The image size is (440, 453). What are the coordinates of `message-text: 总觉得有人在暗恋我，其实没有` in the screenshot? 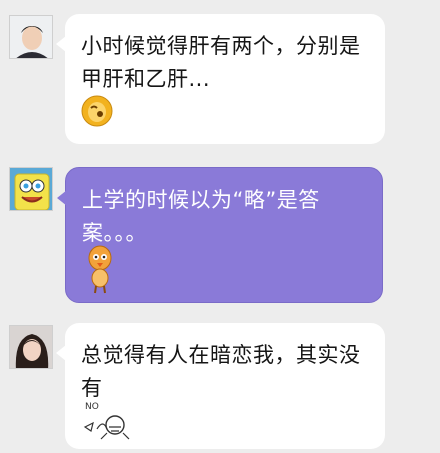 It's located at (221, 371).